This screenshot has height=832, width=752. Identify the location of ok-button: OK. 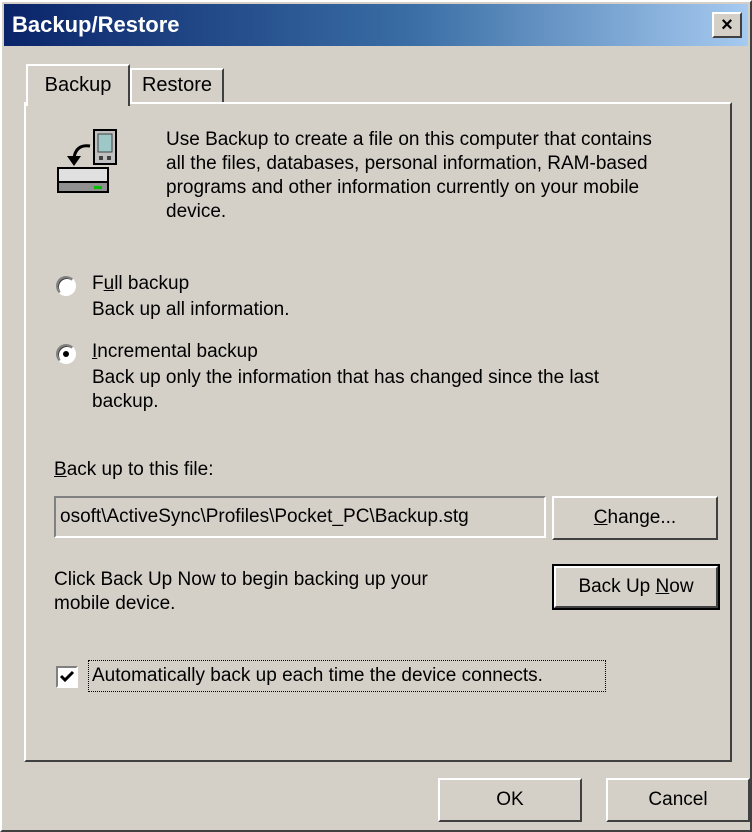
(510, 800).